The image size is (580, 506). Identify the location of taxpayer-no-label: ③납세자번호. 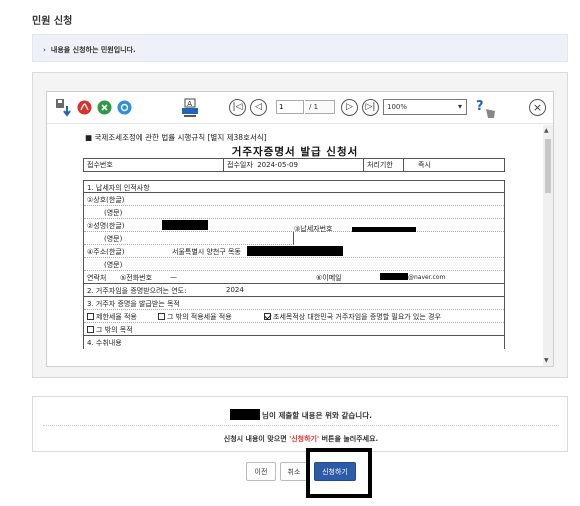
(313, 229).